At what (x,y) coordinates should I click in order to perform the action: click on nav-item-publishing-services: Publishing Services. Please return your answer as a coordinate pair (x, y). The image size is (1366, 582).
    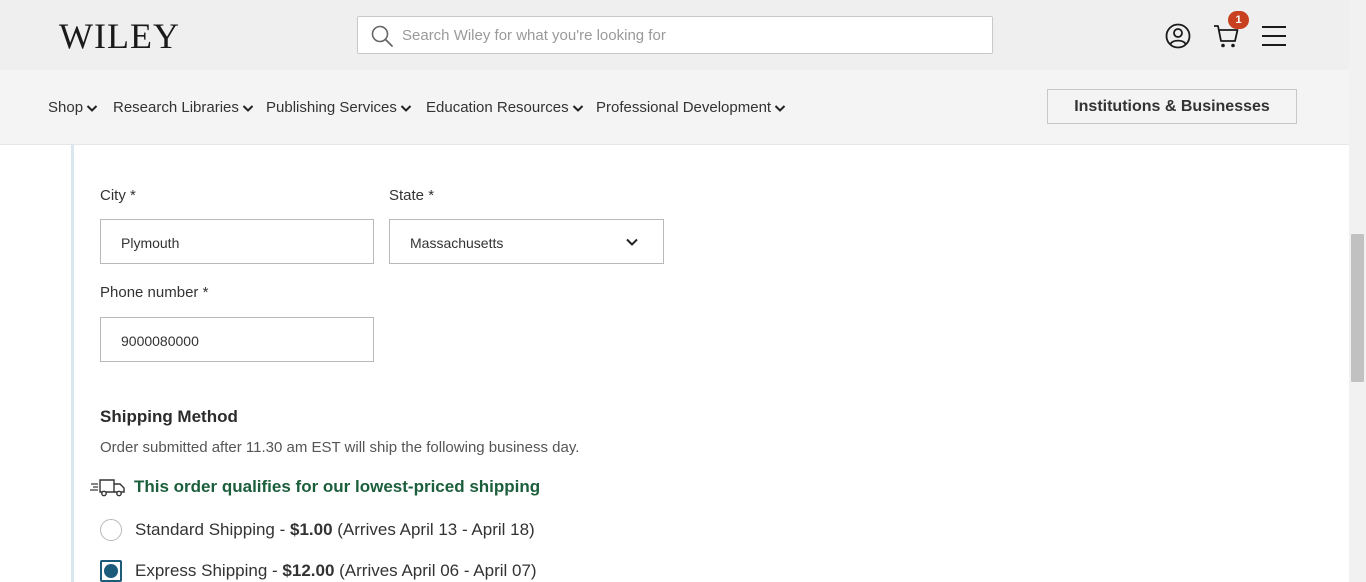
    Looking at the image, I should click on (339, 107).